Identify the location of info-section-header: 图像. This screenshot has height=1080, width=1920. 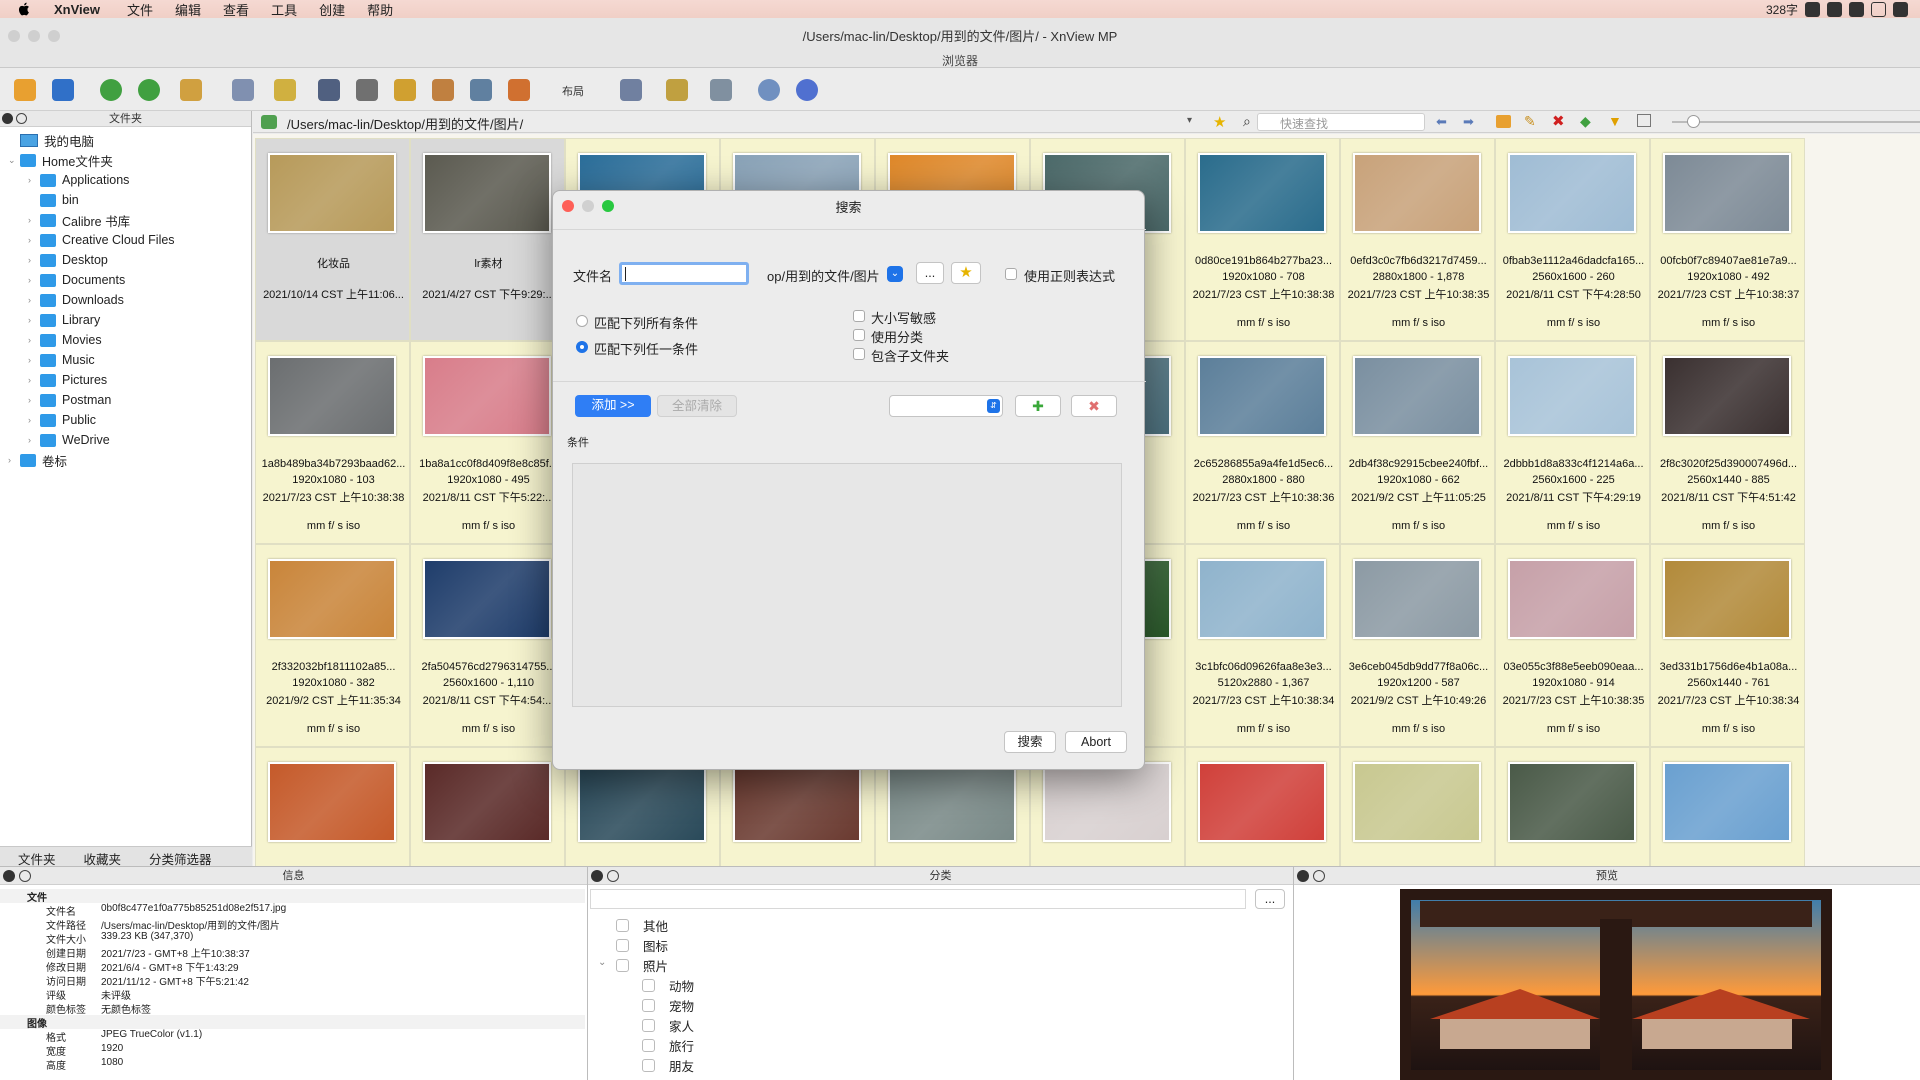
(292, 1022).